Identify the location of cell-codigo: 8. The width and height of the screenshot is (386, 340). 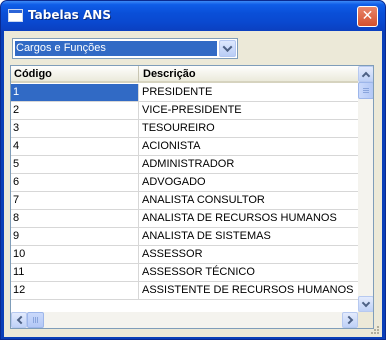
(75, 218).